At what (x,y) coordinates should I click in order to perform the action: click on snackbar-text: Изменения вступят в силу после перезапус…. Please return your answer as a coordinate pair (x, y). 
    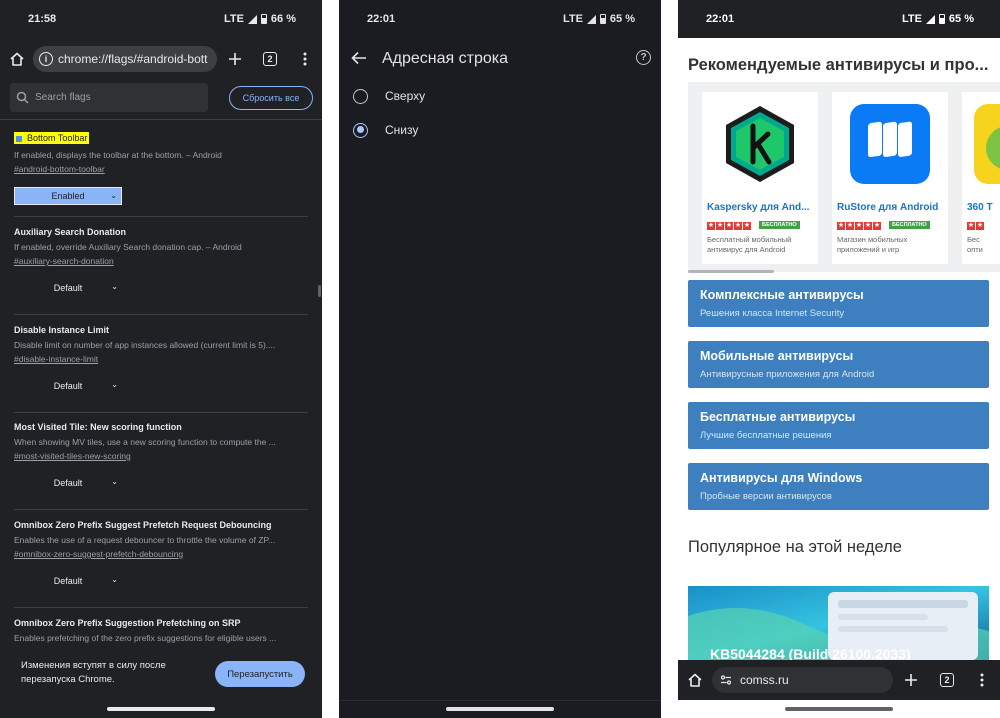
    Looking at the image, I should click on (93, 672).